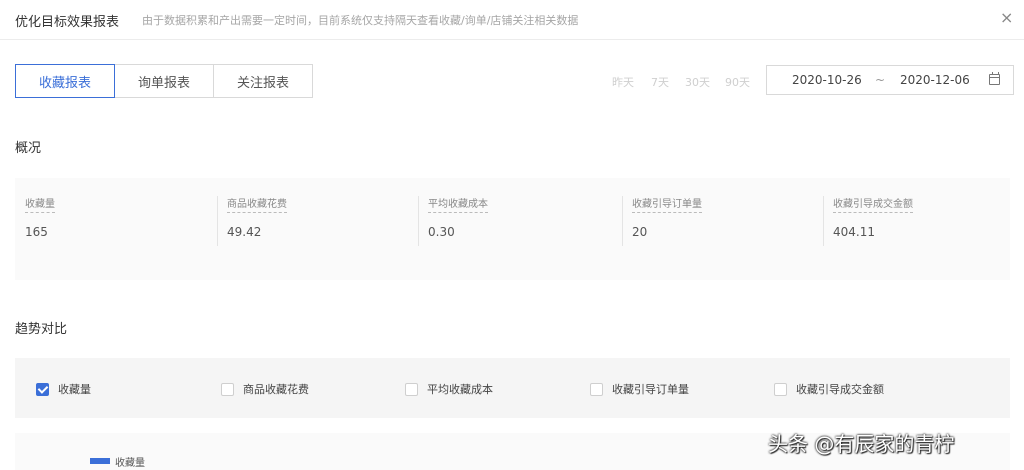 This screenshot has height=470, width=1024. Describe the element at coordinates (861, 444) in the screenshot. I see `watermark: 头条 @有辰家的青柠` at that location.